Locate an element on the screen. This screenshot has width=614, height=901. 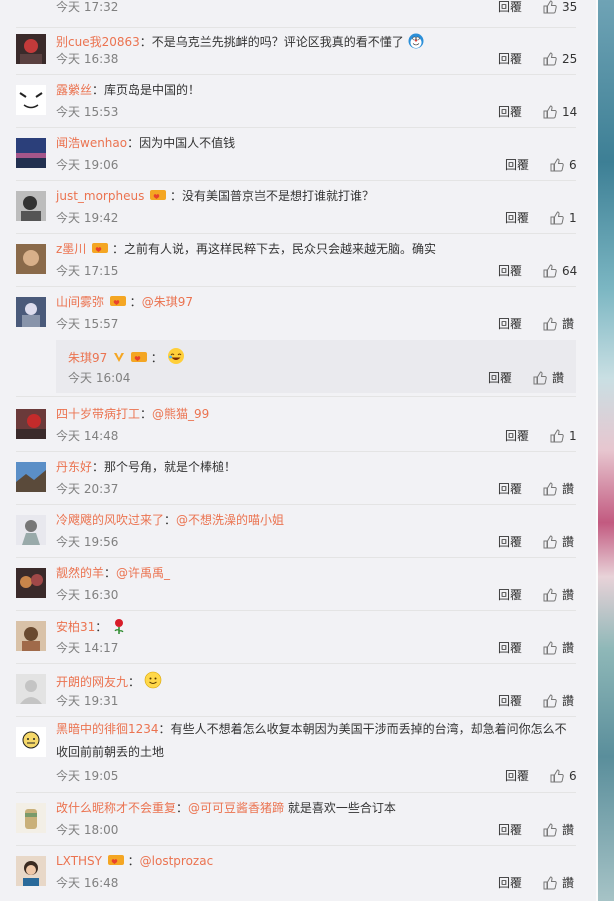
comment-time: 今天 14:17 is located at coordinates (87, 648).